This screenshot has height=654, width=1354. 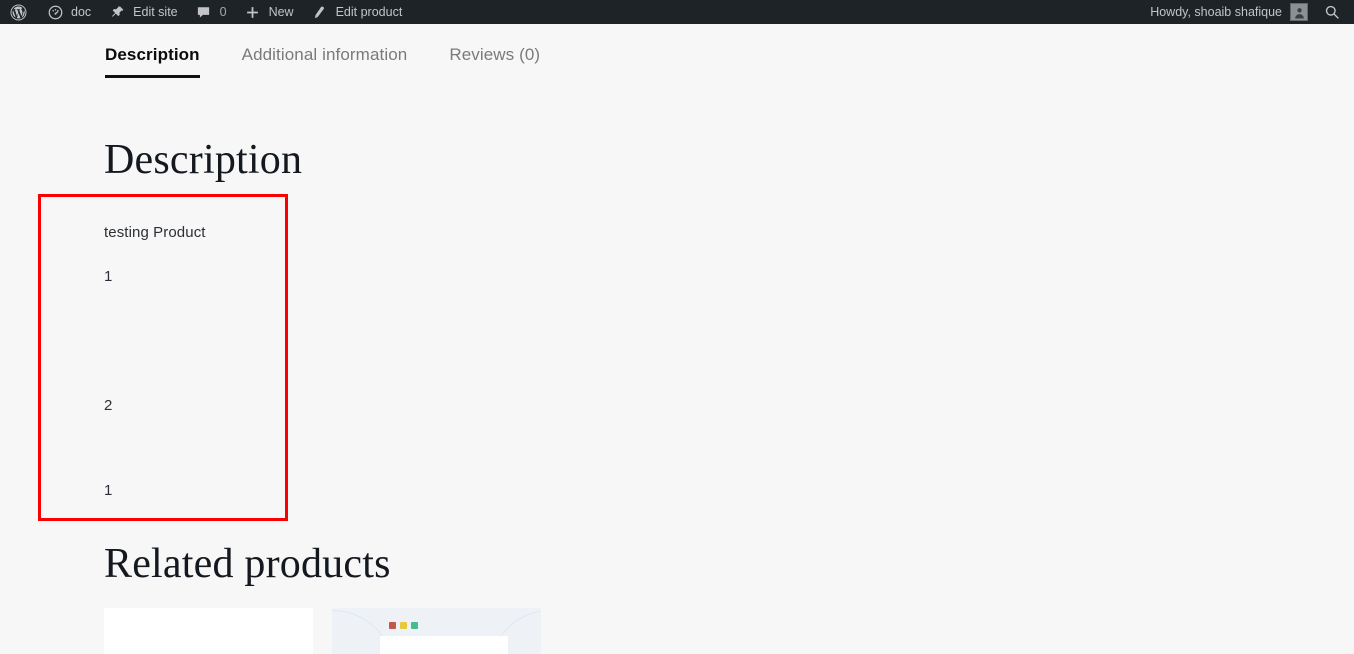 What do you see at coordinates (414, 625) in the screenshot?
I see `dot-green-icon` at bounding box center [414, 625].